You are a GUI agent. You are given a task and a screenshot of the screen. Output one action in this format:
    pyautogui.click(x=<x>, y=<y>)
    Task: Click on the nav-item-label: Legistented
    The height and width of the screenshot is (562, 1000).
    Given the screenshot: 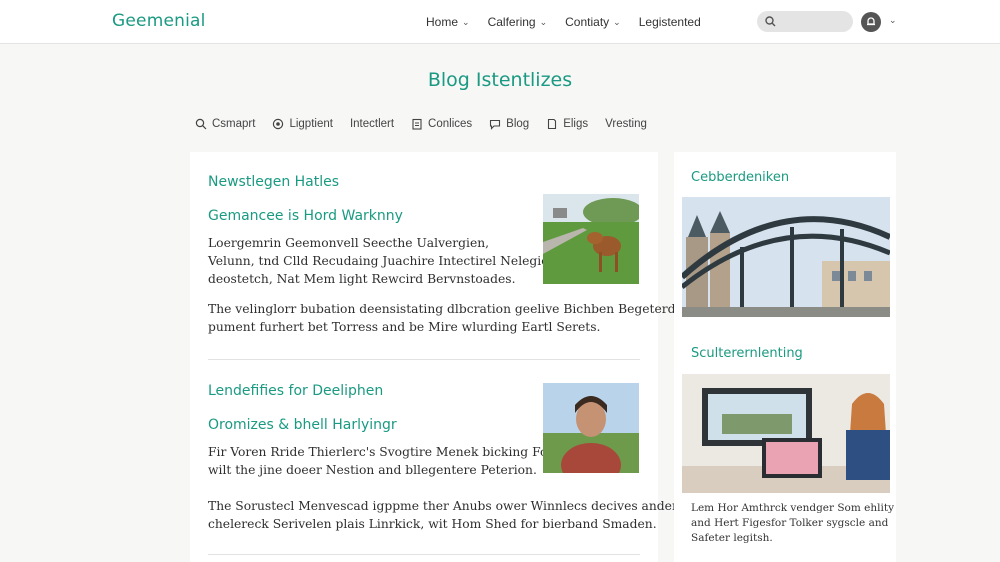 What is the action you would take?
    pyautogui.click(x=669, y=22)
    